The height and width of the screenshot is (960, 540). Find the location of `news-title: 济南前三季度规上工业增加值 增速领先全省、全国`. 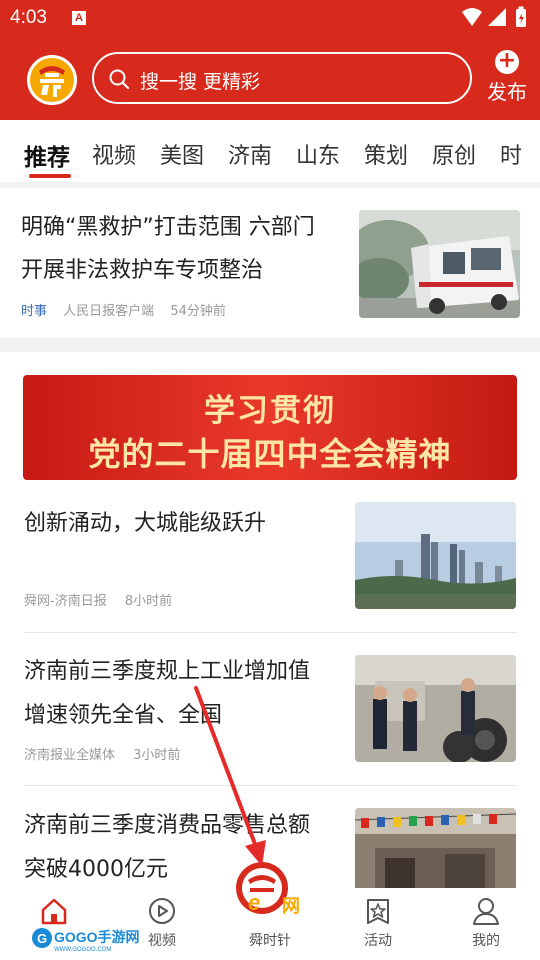

news-title: 济南前三季度规上工业增加值 增速领先全省、全国 is located at coordinates (183, 694).